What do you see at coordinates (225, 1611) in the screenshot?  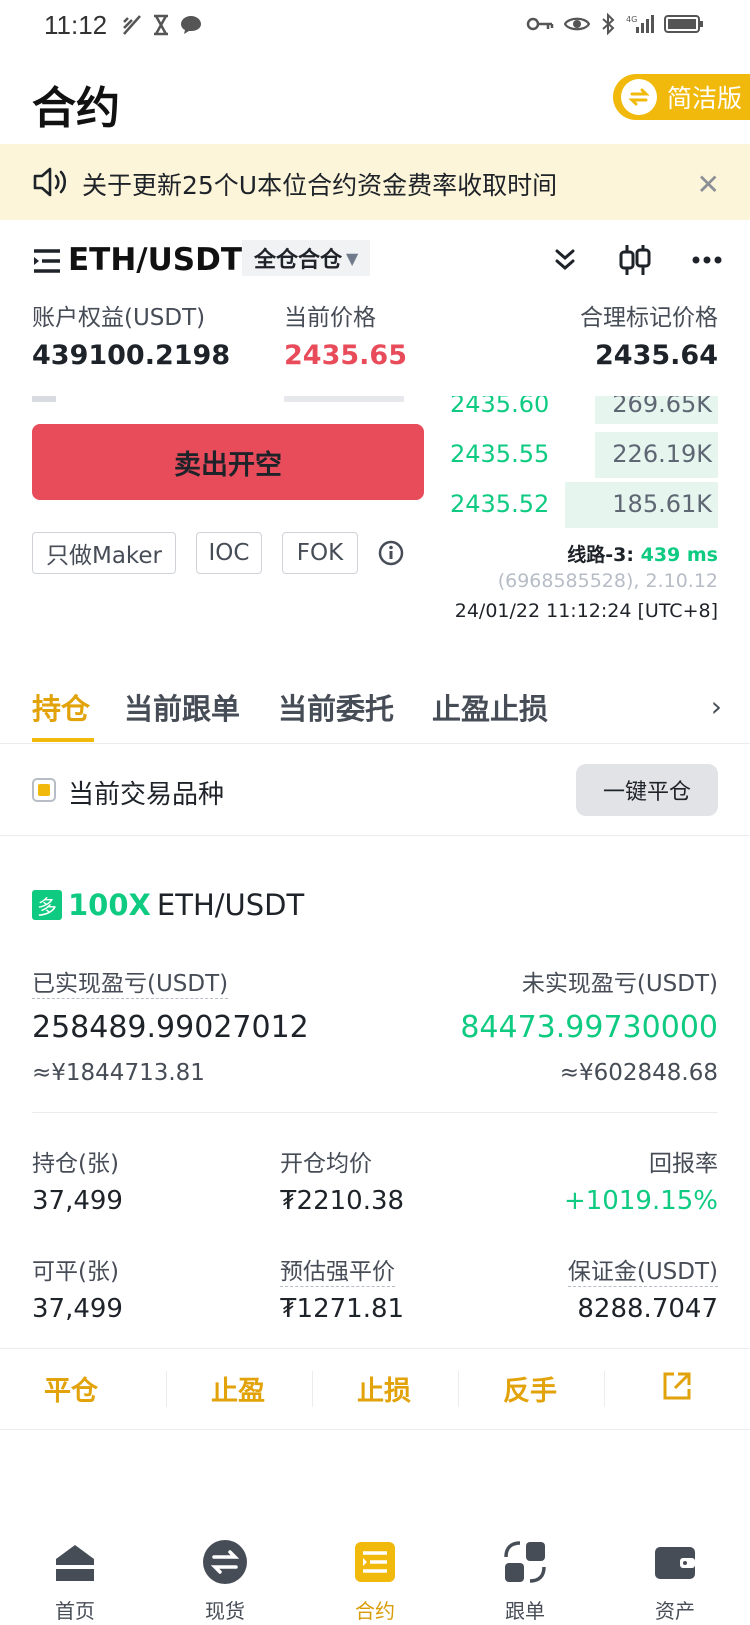 I see `nav-spot-label: 现货` at bounding box center [225, 1611].